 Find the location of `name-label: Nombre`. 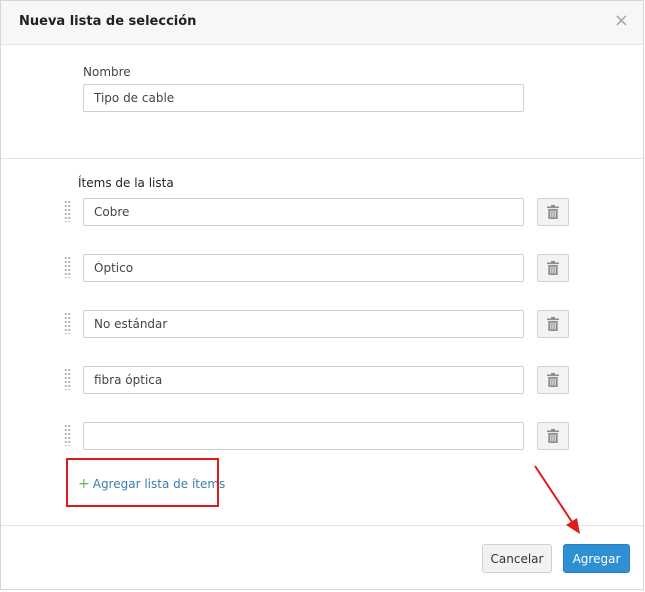

name-label: Nombre is located at coordinates (107, 72).